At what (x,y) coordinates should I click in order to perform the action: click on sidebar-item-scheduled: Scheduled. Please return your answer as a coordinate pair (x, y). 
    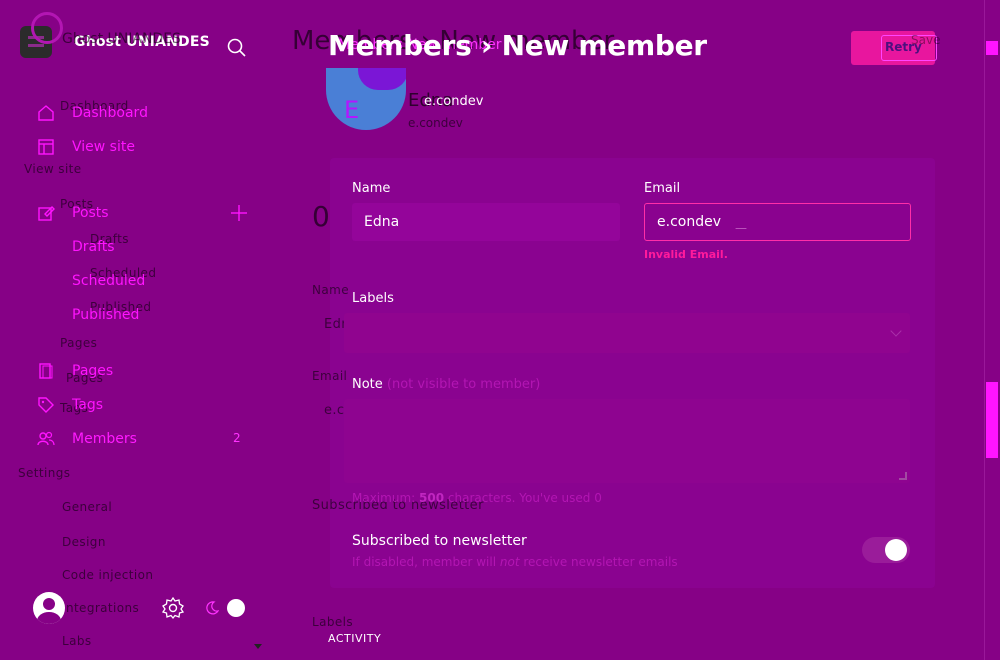
    Looking at the image, I should click on (108, 281).